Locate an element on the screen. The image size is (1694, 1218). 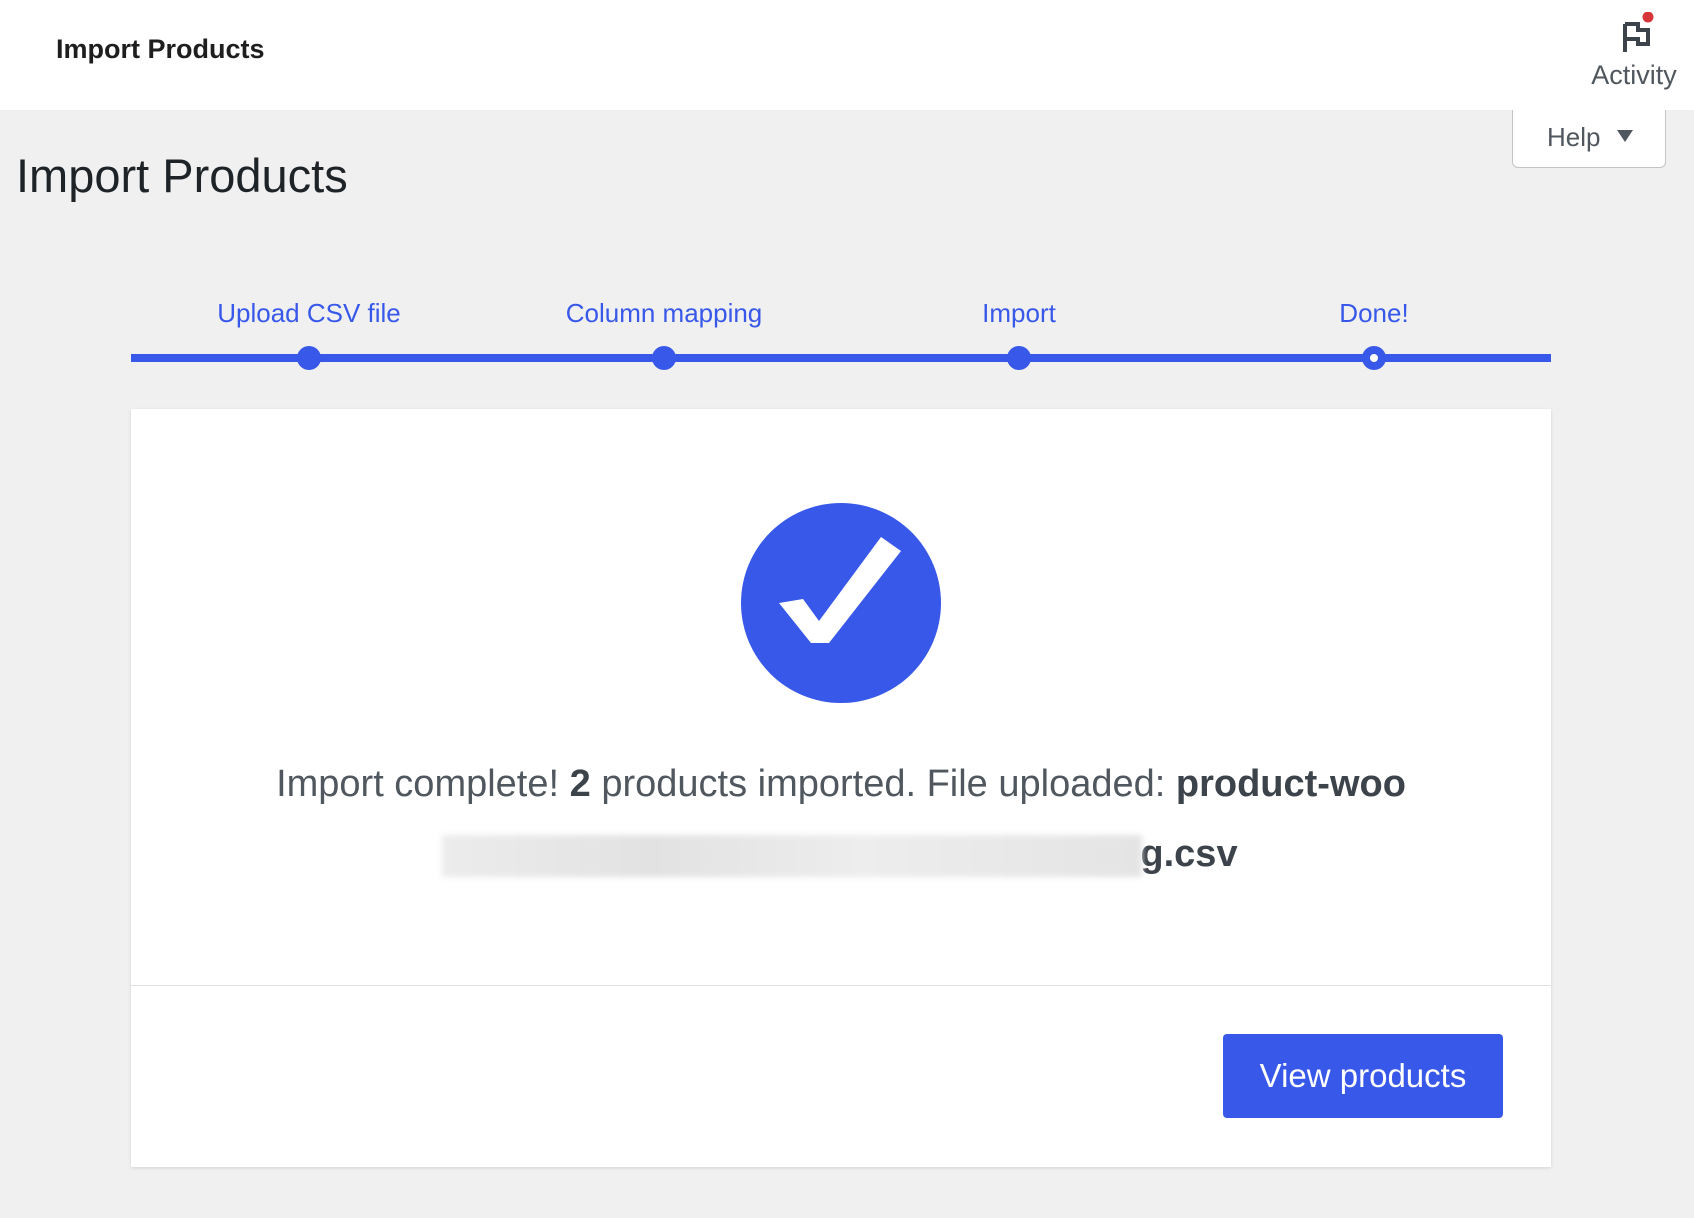
help-button: Help is located at coordinates (1589, 139).